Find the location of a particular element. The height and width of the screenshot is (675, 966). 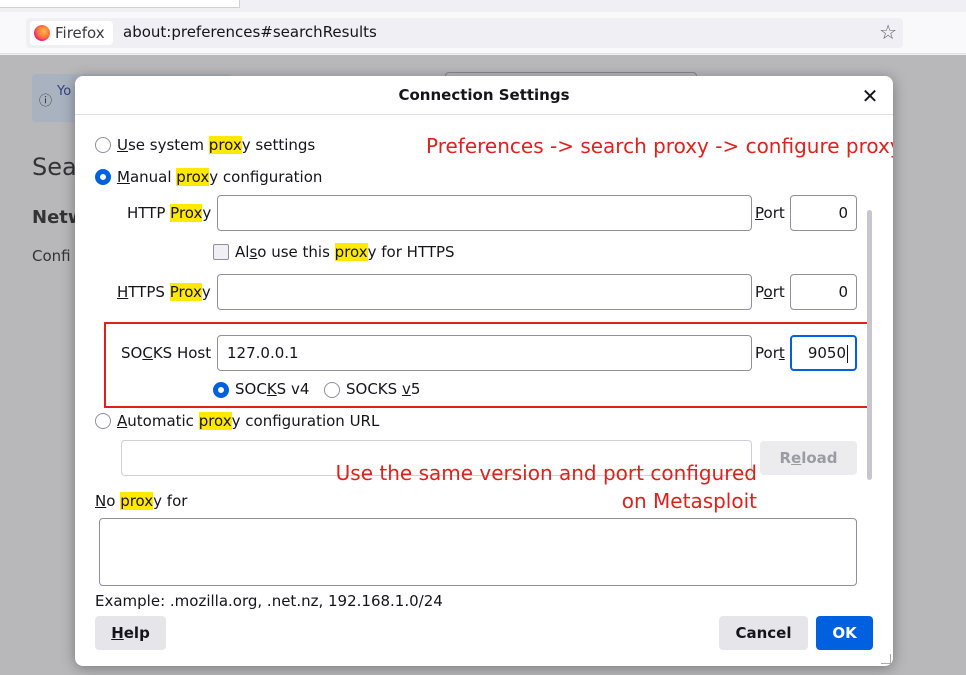

no-proxy-label: No proxy for is located at coordinates (141, 501).